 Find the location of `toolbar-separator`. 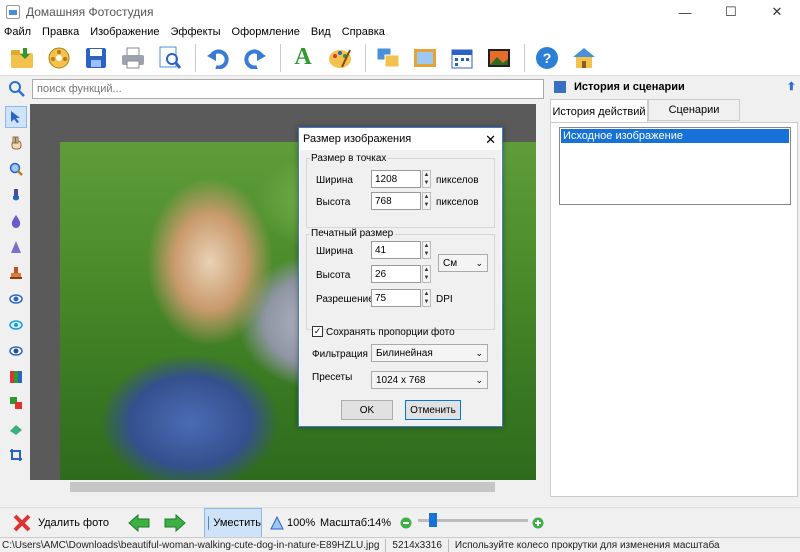

toolbar-separator is located at coordinates (195, 57).